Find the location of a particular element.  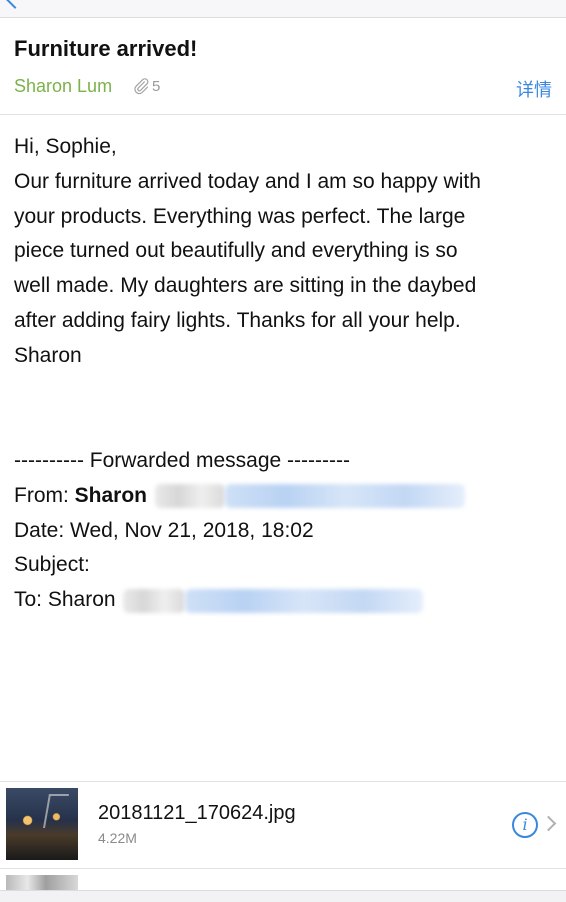

attachment-indicator: 5 is located at coordinates (146, 86).